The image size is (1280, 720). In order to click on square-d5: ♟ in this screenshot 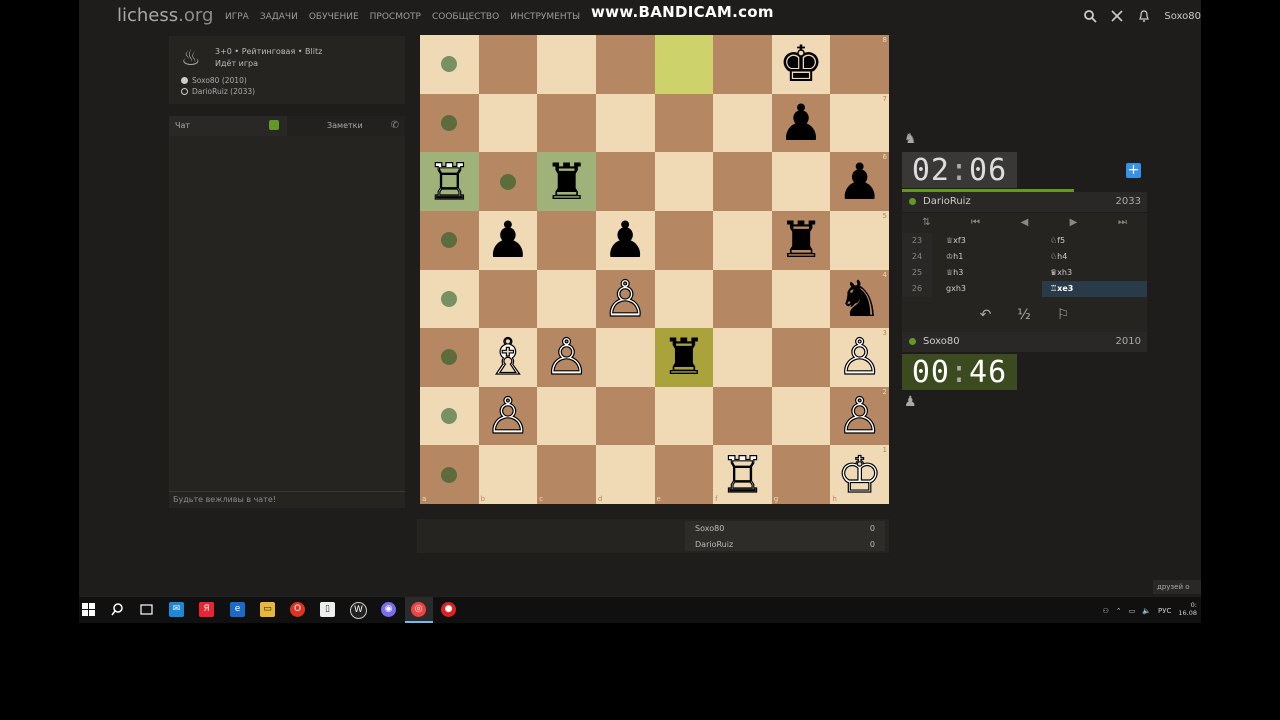, I will do `click(625, 240)`.